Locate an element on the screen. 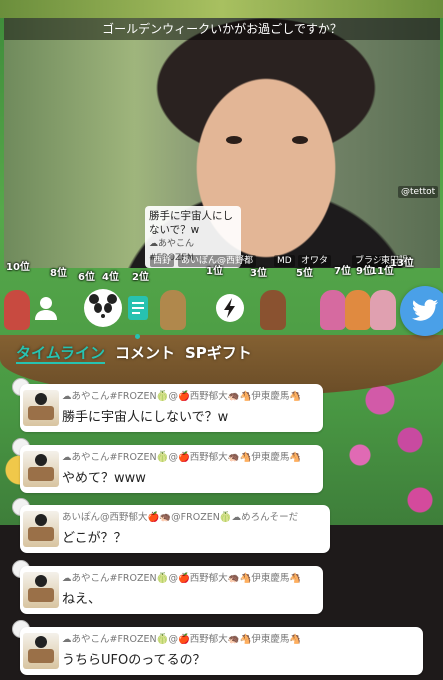 This screenshot has height=680, width=443. video-tag: @tettot is located at coordinates (418, 192).